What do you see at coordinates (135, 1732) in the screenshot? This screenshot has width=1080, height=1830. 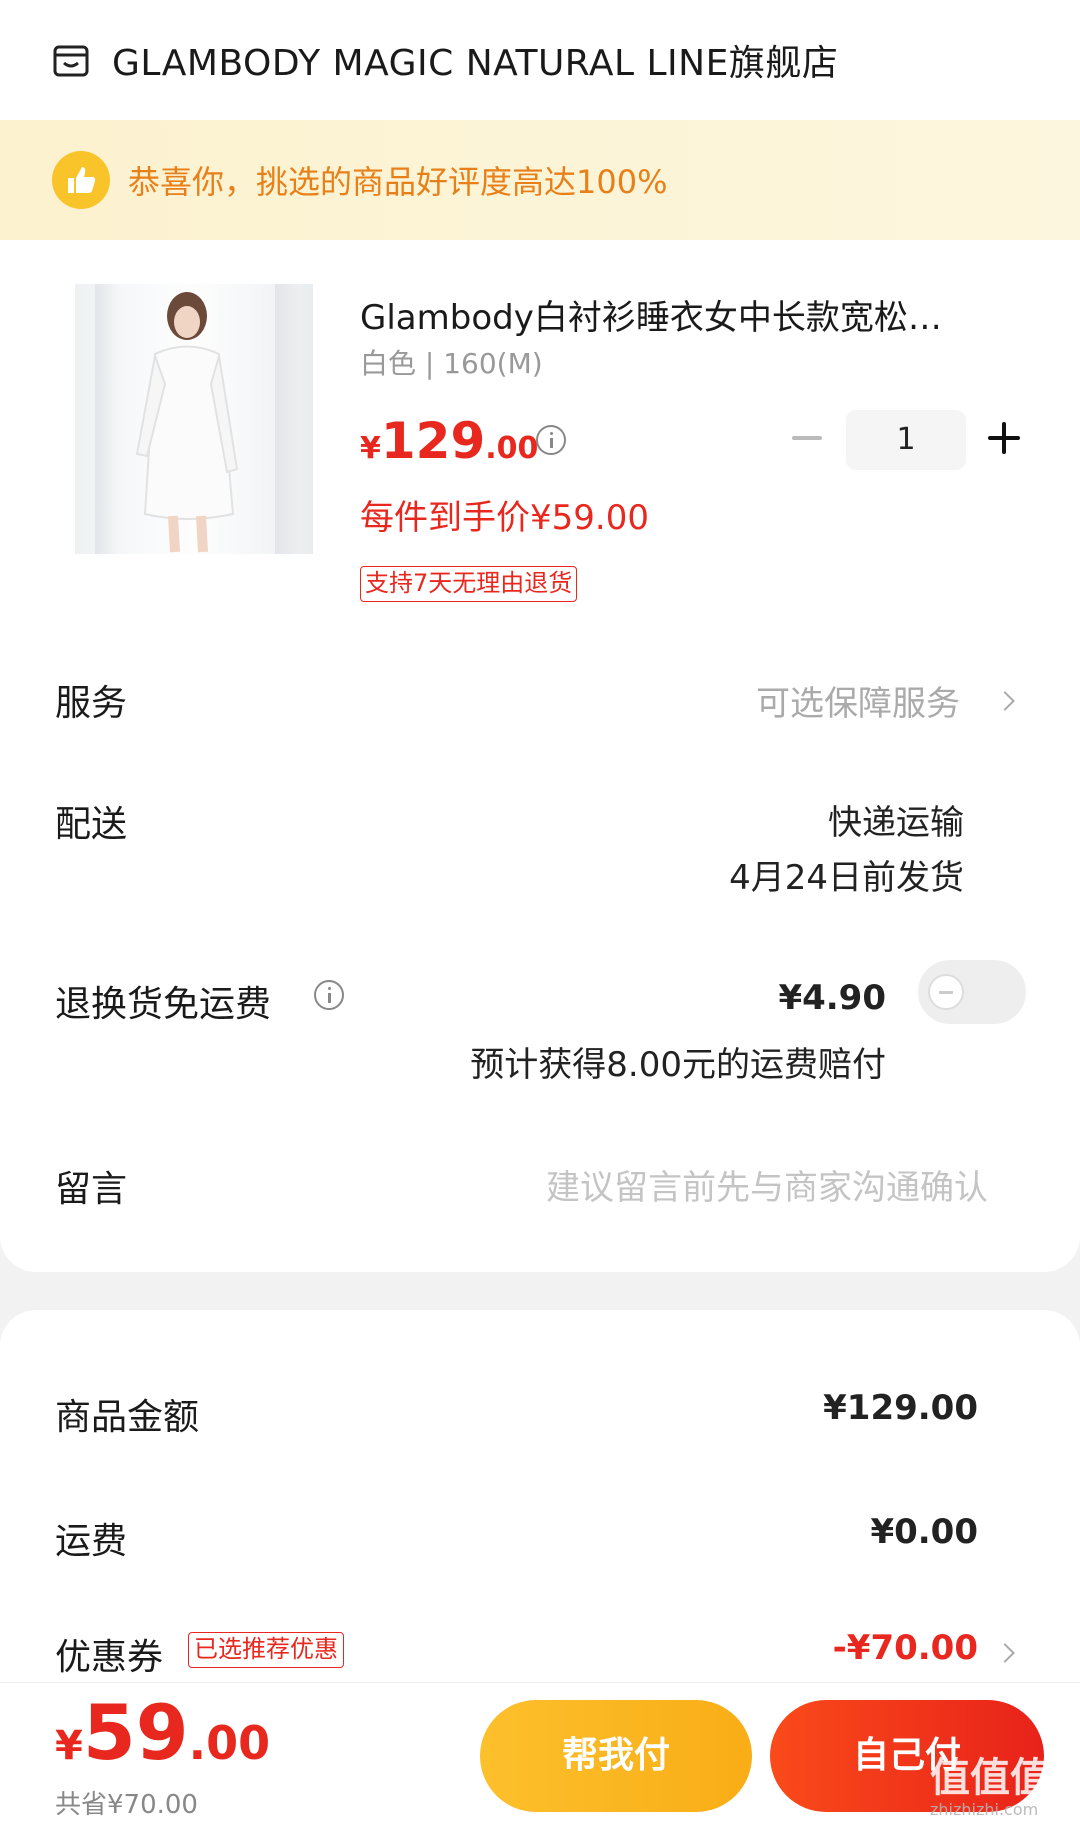 I see `total-integer: 59` at bounding box center [135, 1732].